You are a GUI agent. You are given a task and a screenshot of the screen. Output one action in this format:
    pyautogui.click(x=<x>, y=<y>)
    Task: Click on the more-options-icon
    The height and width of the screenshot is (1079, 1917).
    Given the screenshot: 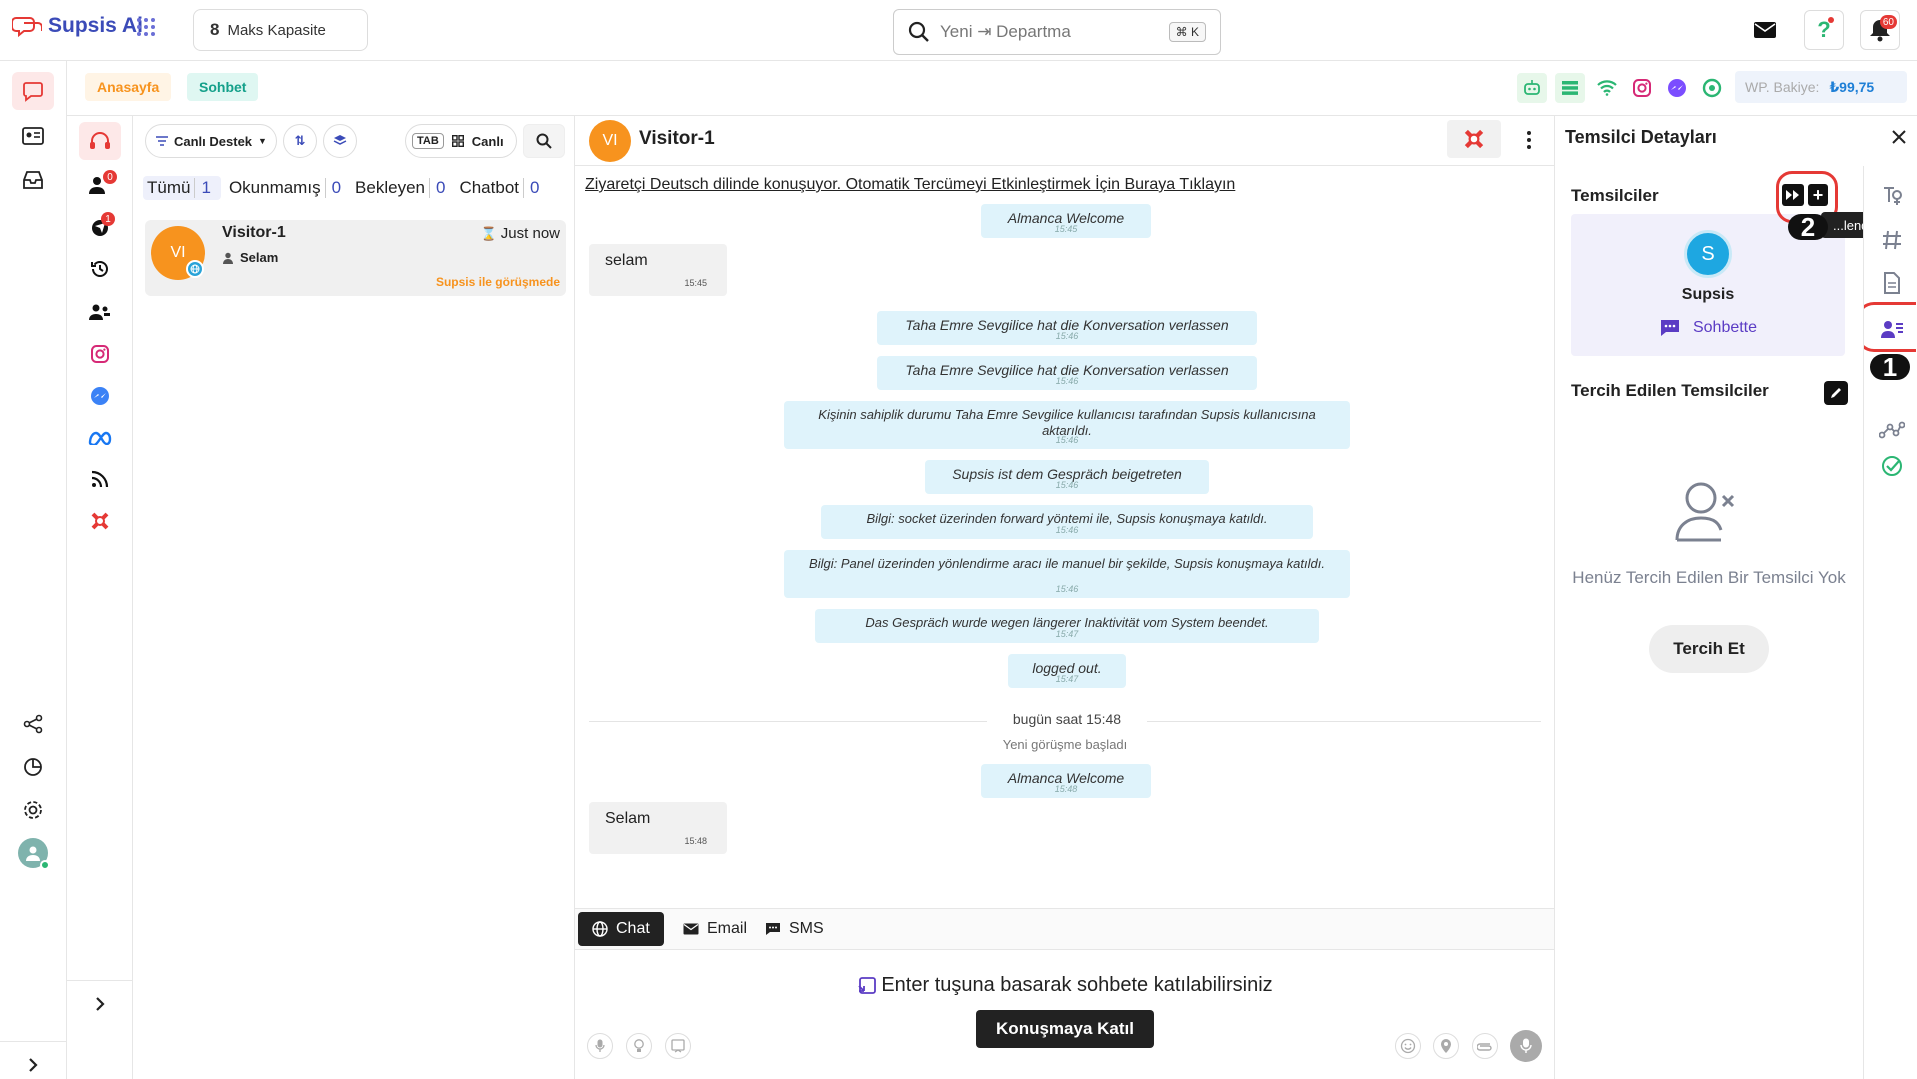 What is the action you would take?
    pyautogui.click(x=1529, y=140)
    